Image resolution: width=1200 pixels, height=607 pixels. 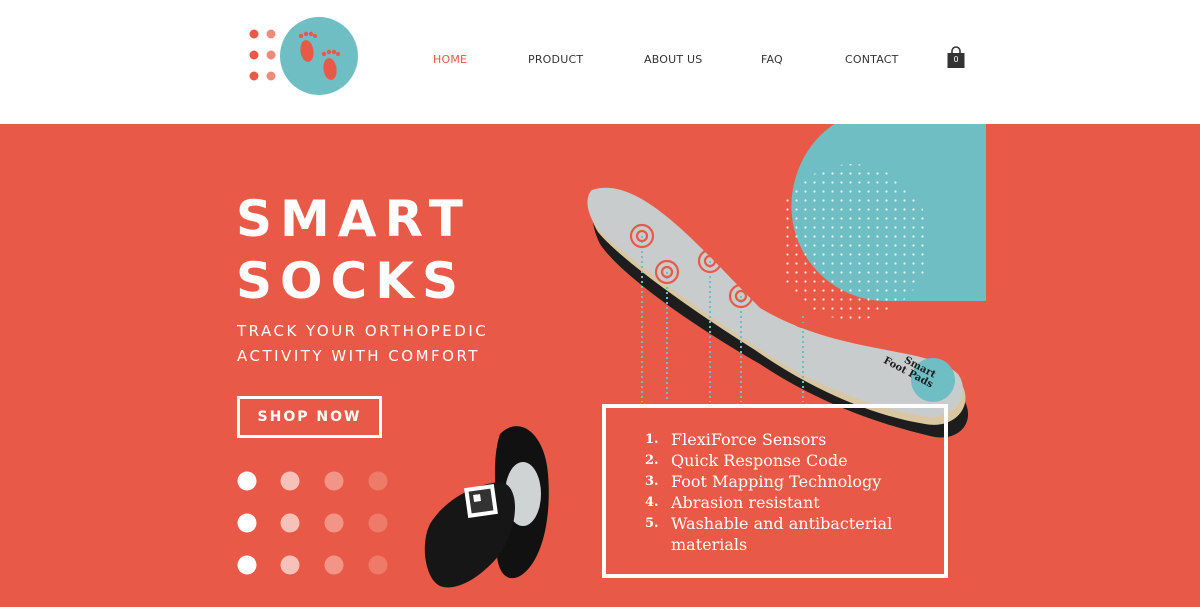 I want to click on feature-text: Washable and antibacterial materials, so click(x=782, y=534).